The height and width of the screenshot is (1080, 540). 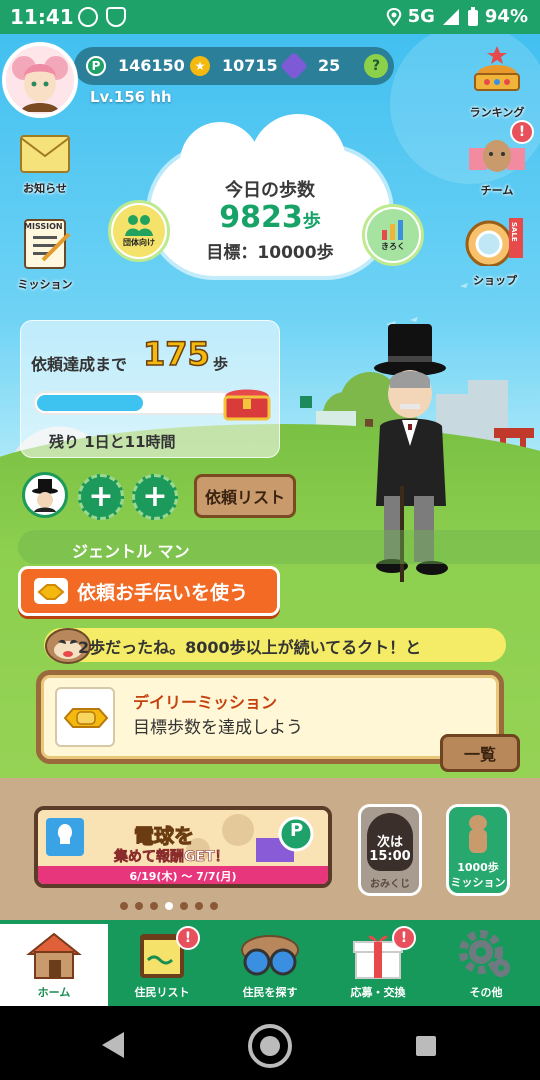 I want to click on signal-icon, so click(x=450, y=16).